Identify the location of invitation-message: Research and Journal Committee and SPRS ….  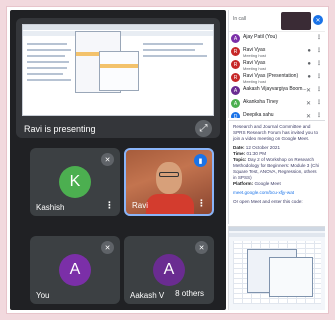
(276, 172).